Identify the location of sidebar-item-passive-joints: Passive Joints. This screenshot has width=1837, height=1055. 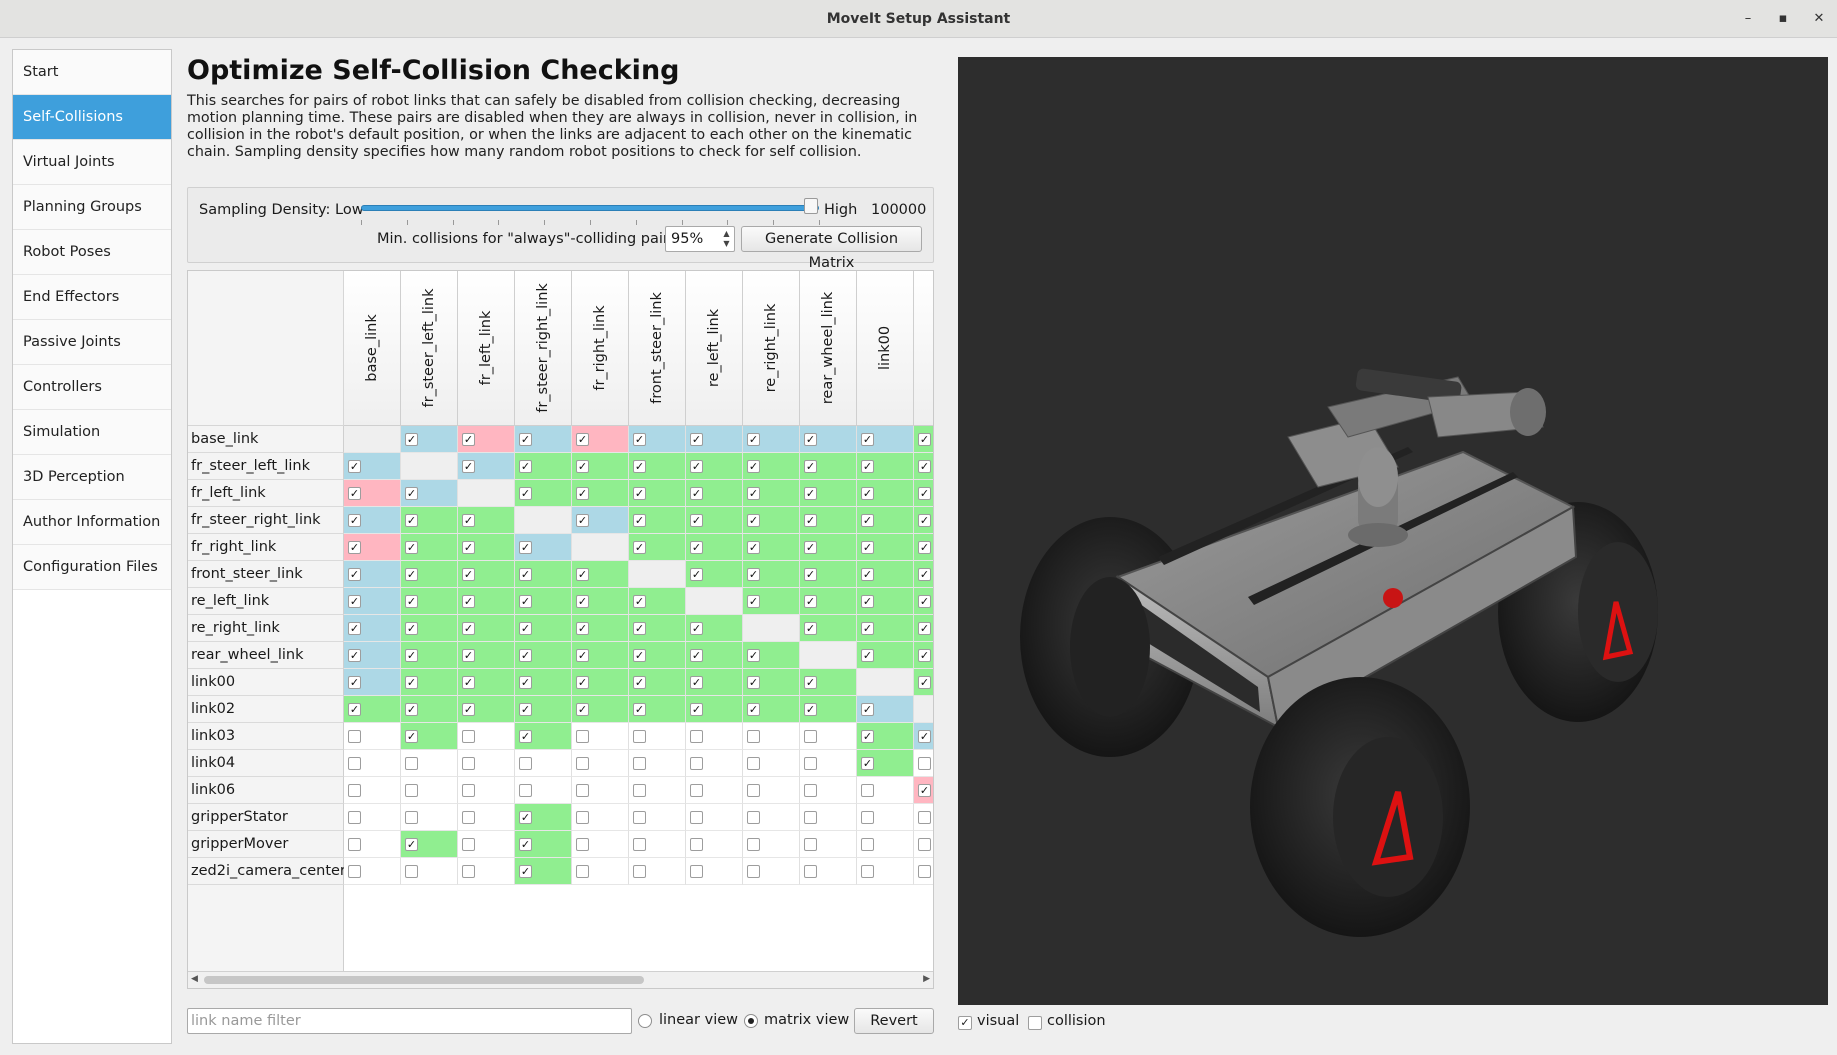
(92, 342).